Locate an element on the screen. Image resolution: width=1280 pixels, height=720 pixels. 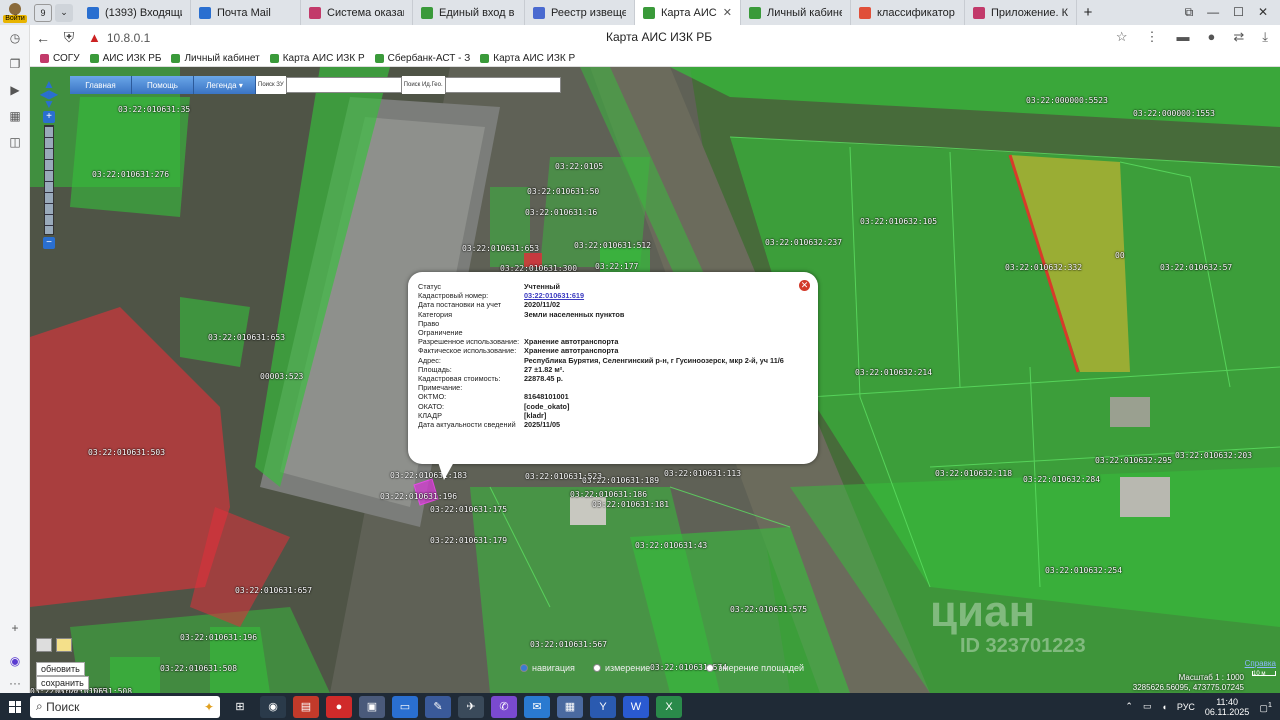
window-icon: ▭ is located at coordinates (405, 706).